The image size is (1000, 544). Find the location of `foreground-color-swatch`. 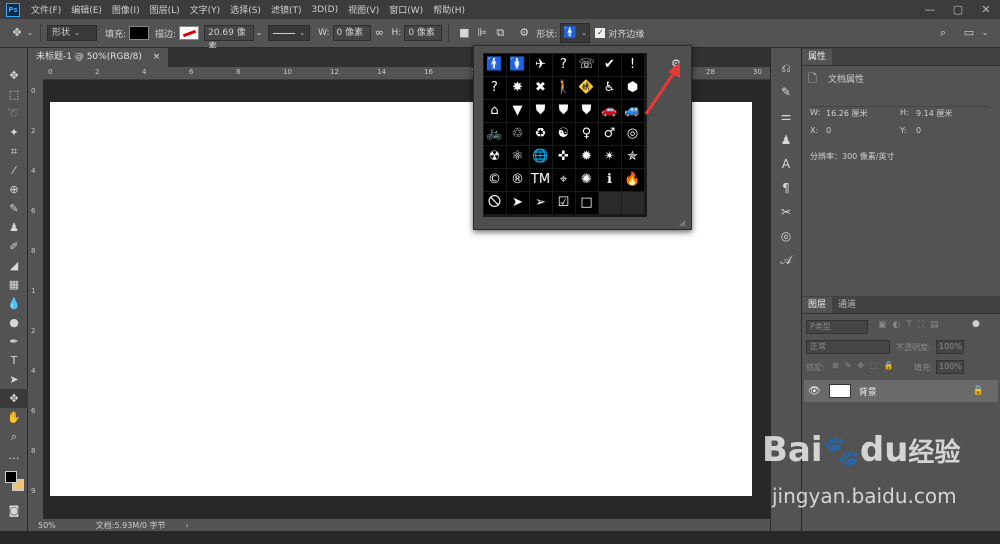

foreground-color-swatch is located at coordinates (11, 477).